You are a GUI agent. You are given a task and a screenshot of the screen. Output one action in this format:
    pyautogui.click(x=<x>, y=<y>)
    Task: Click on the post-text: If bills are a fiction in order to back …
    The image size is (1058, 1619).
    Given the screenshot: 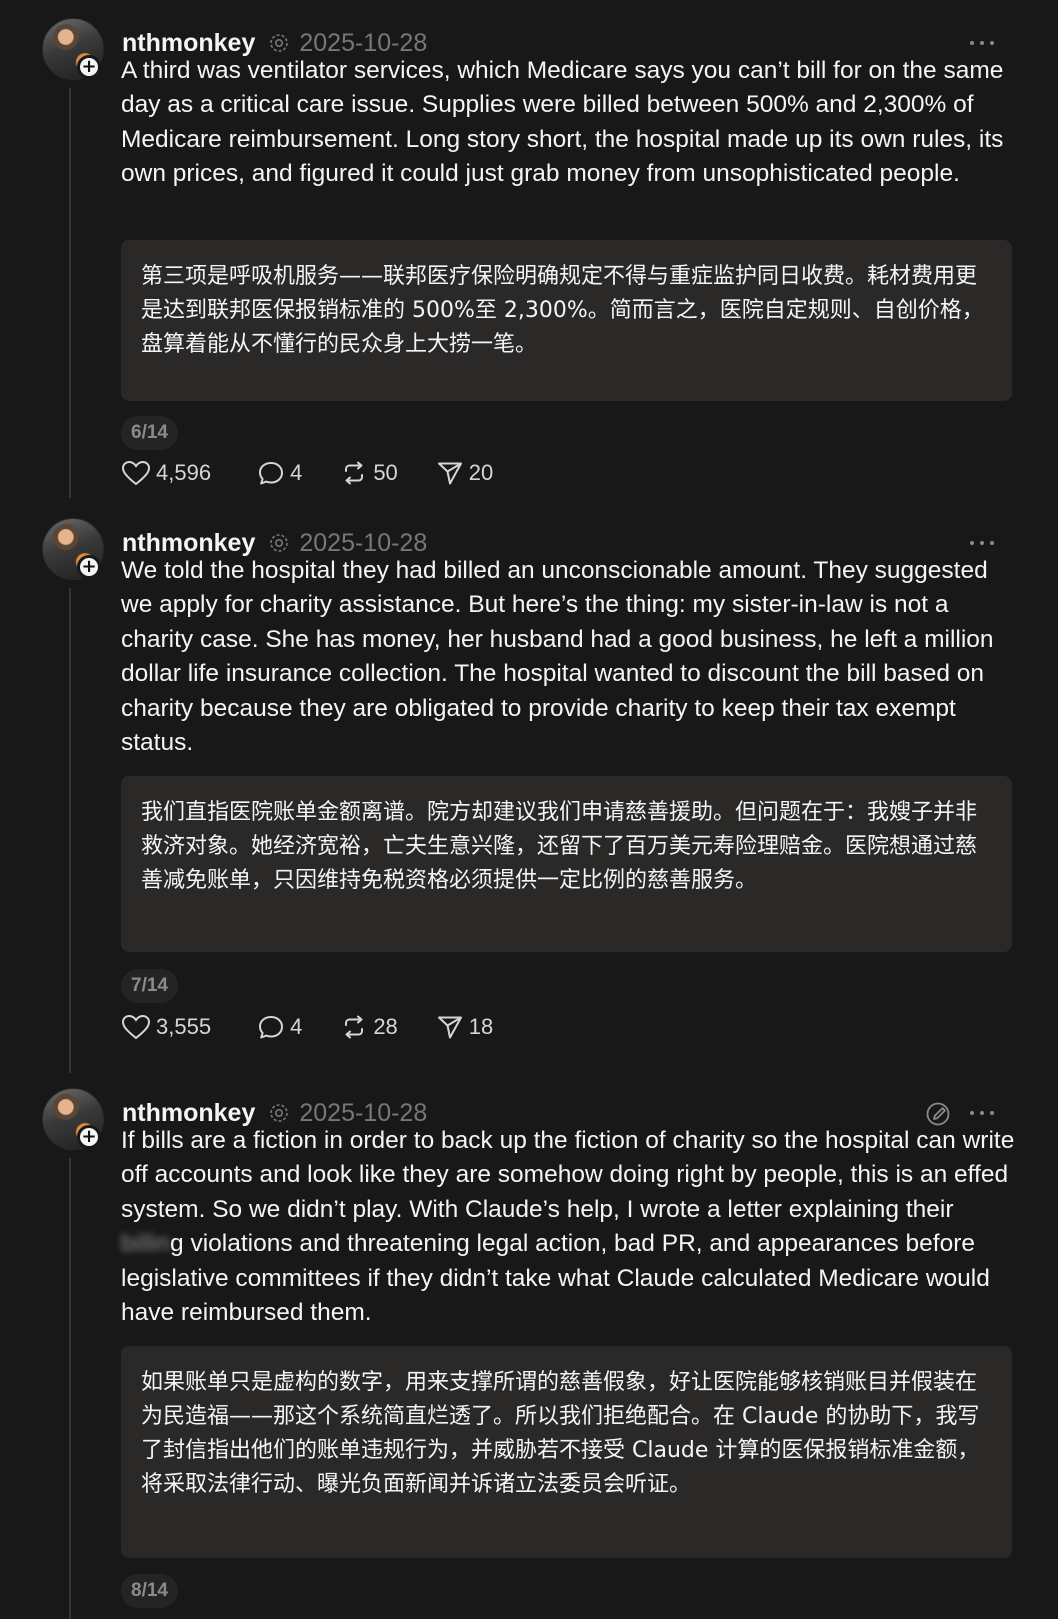 What is the action you would take?
    pyautogui.click(x=571, y=1227)
    